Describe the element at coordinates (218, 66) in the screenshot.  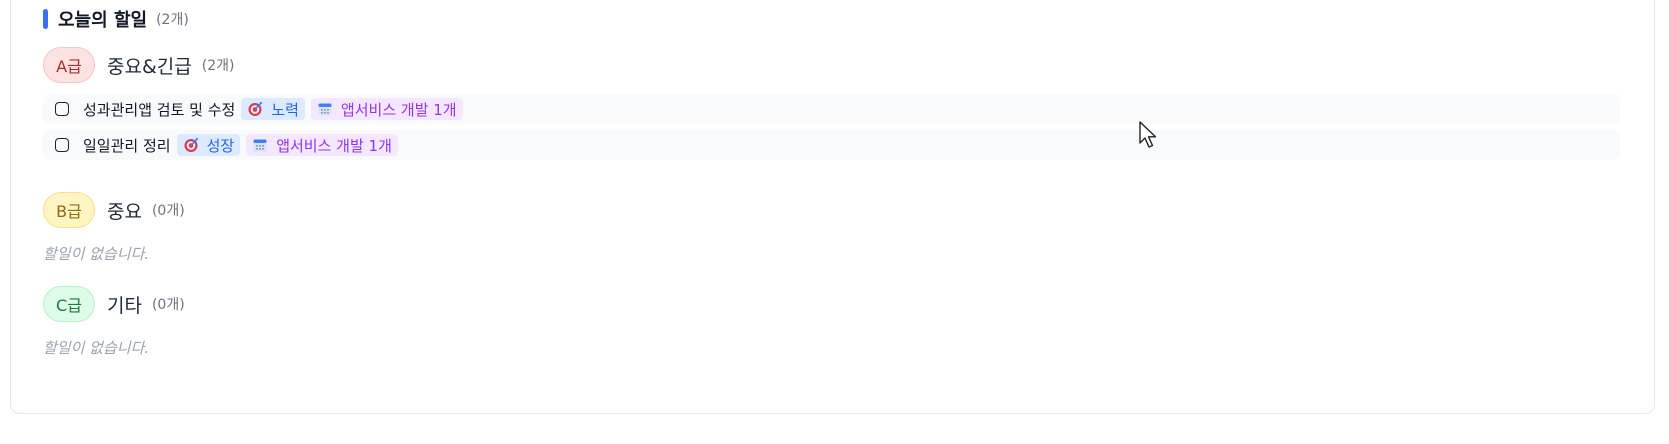
I see `group-a-count: (2개)` at that location.